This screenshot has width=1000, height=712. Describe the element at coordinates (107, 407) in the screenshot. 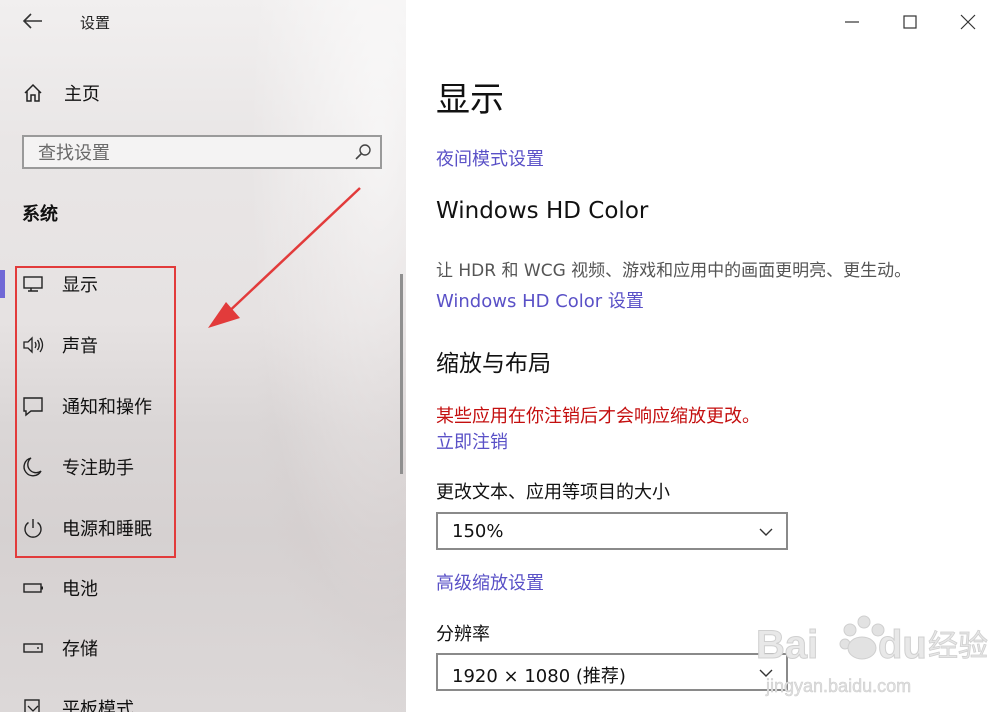

I see `sidebar-item-label: 通知和操作` at that location.